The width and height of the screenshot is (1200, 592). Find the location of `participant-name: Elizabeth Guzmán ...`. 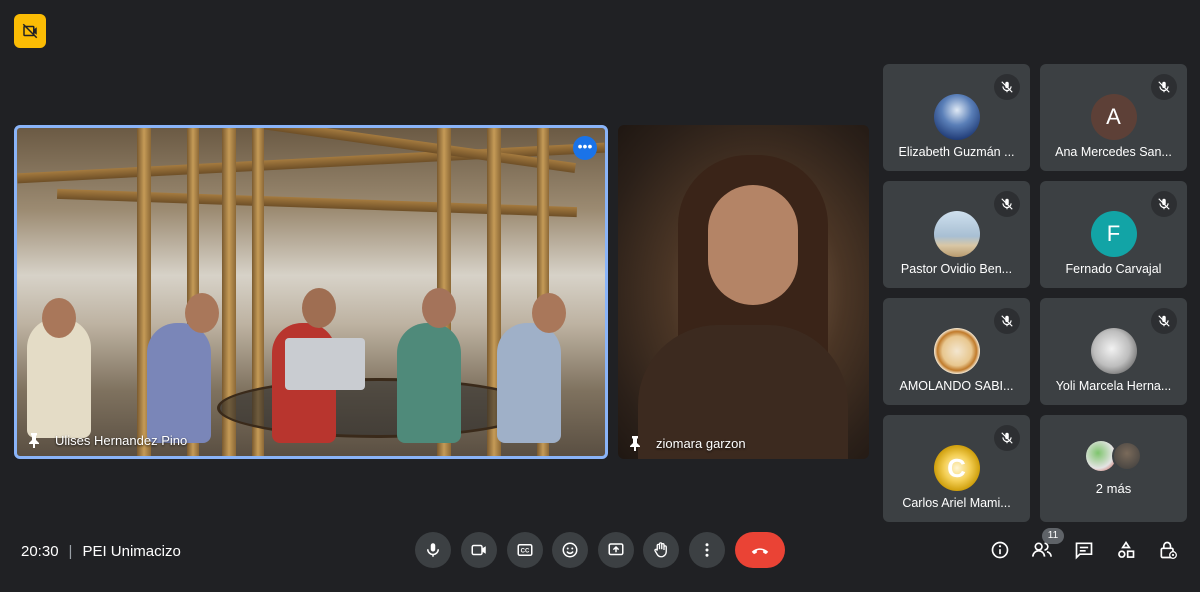

participant-name: Elizabeth Guzmán ... is located at coordinates (956, 152).